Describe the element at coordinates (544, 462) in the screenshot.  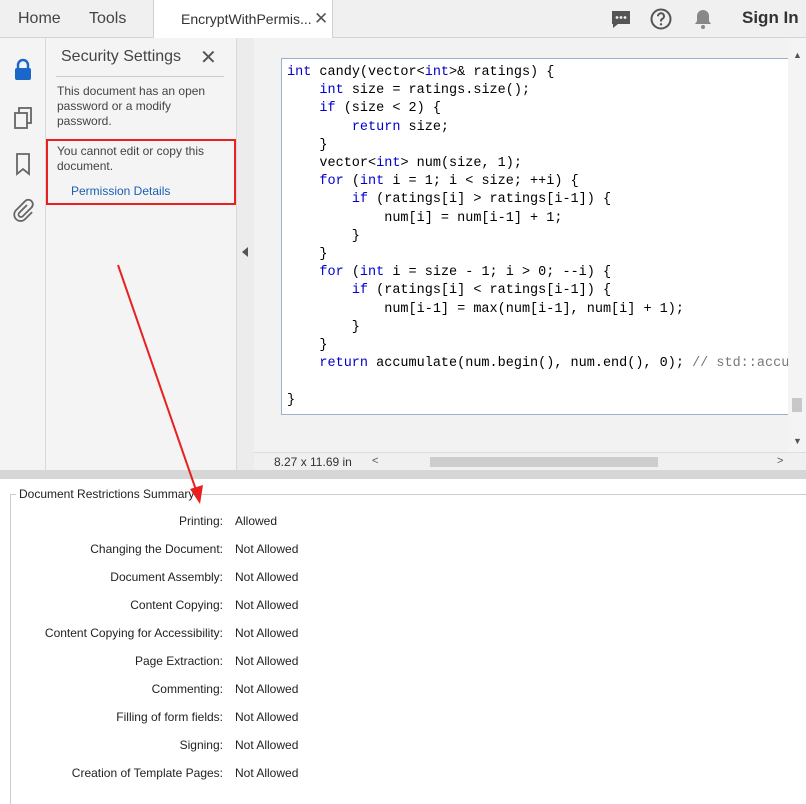
I see `horizontal-scroll-thumb` at that location.